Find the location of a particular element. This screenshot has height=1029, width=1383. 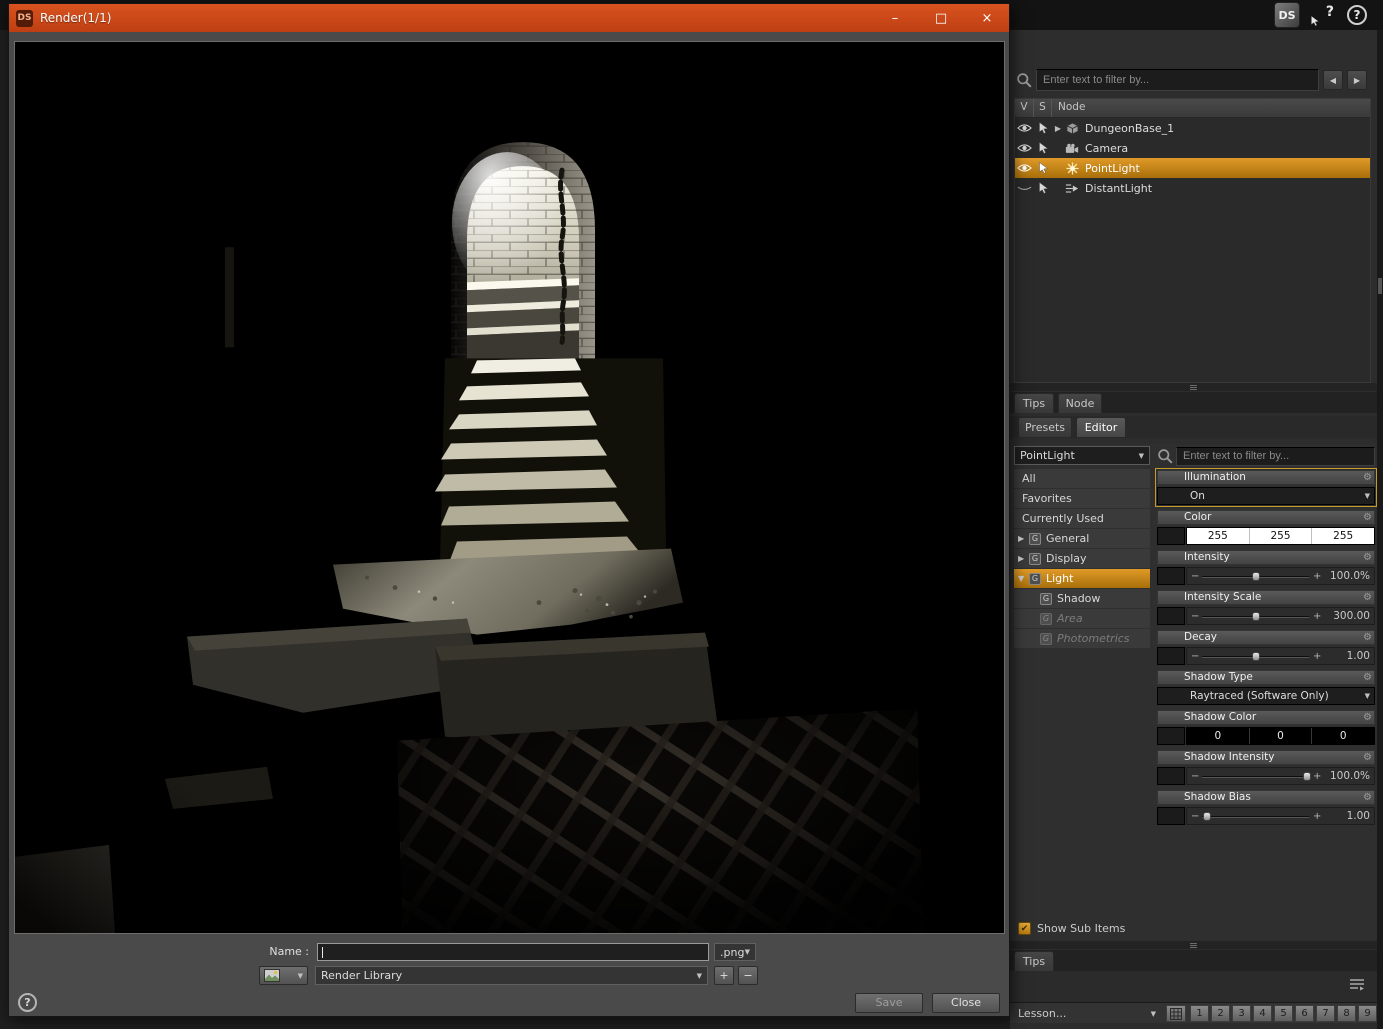

node-selector-dropdown: PointLight ▼ is located at coordinates (1082, 455).